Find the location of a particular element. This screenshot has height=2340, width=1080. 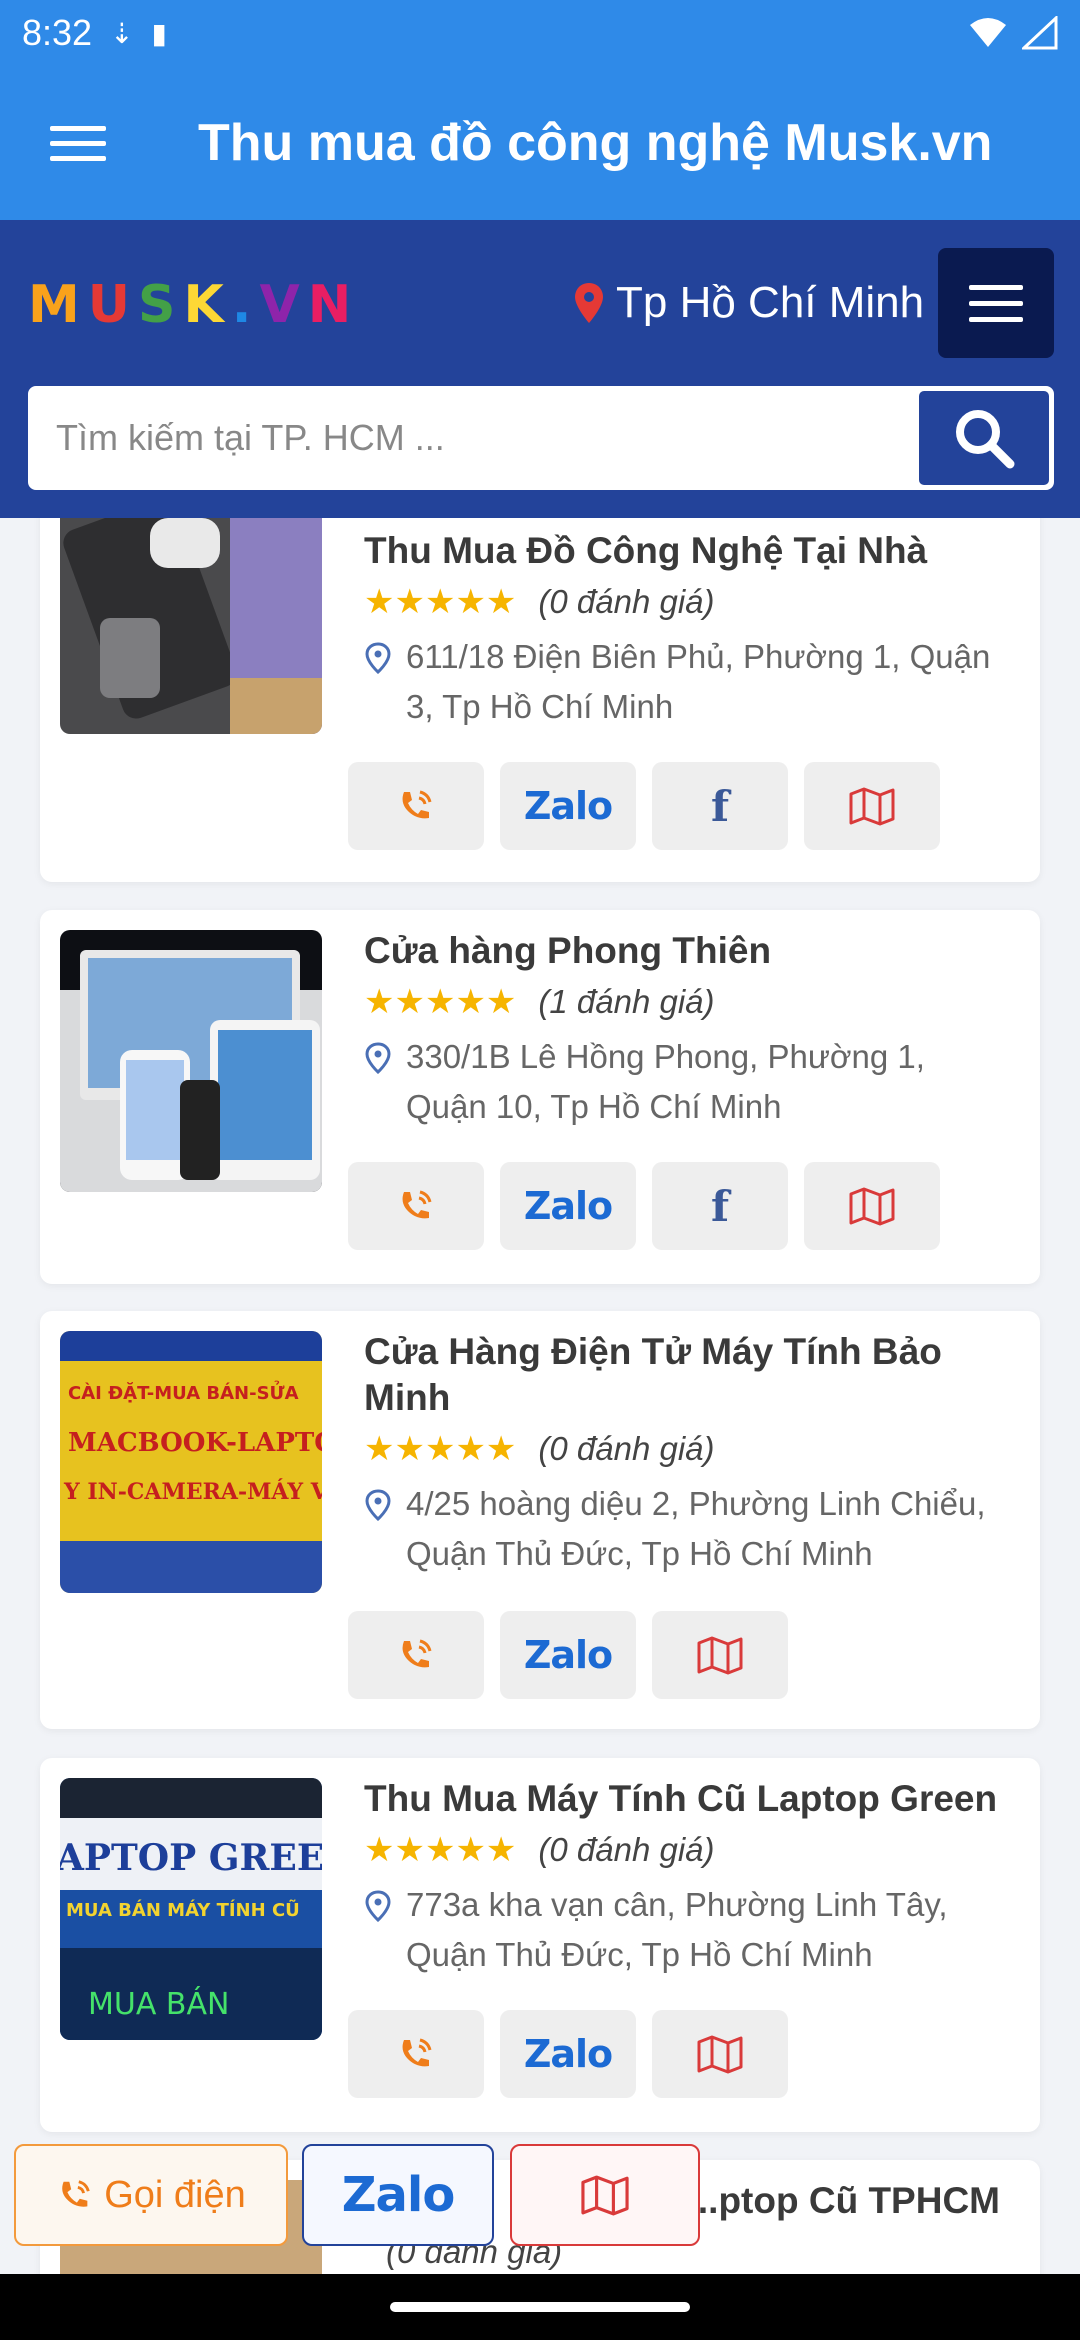

thumb-line: MUA BÁN MÁY TÍNH CŨ is located at coordinates (183, 1909).